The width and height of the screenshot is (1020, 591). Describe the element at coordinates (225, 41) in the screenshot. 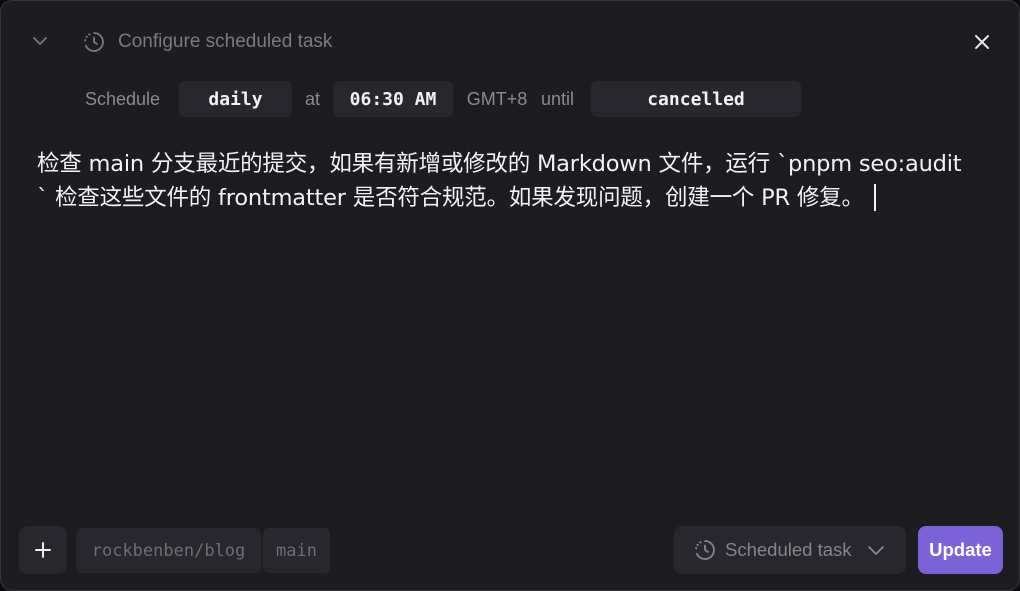

I see `dialog-title: Configure scheduled task` at that location.